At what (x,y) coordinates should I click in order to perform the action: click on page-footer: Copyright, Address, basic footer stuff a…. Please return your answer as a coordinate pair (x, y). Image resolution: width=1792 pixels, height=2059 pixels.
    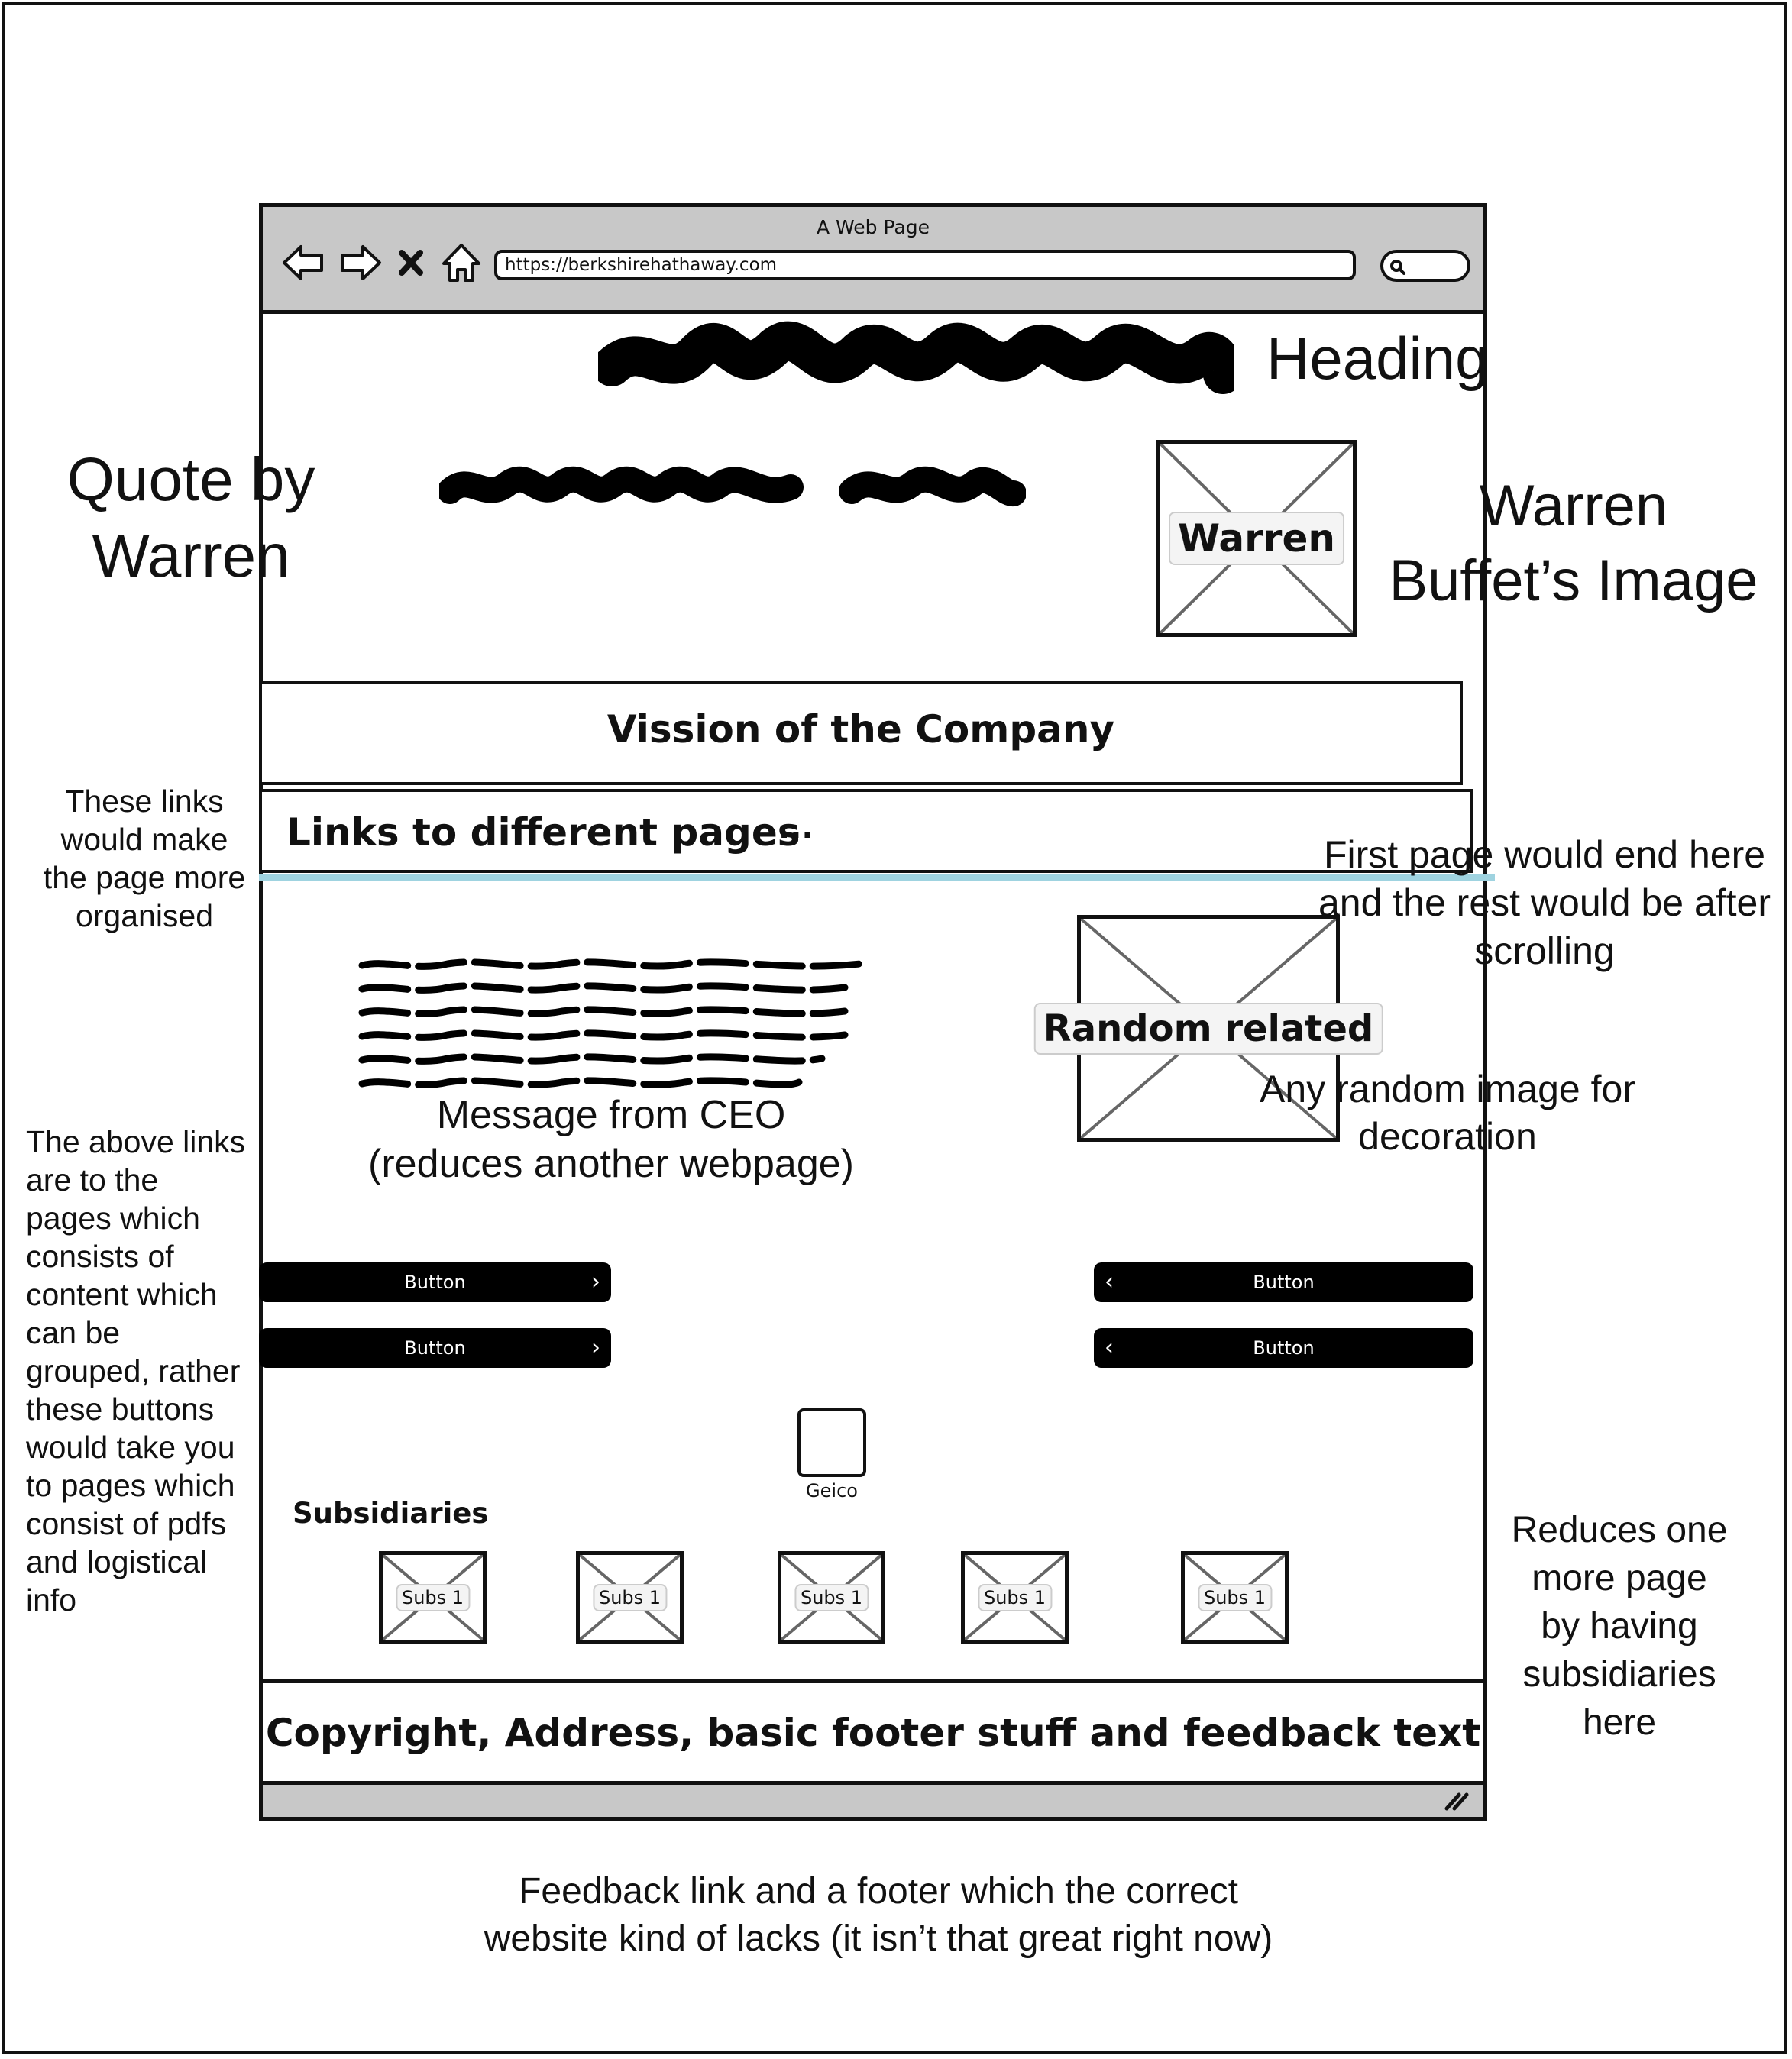
    Looking at the image, I should click on (873, 1732).